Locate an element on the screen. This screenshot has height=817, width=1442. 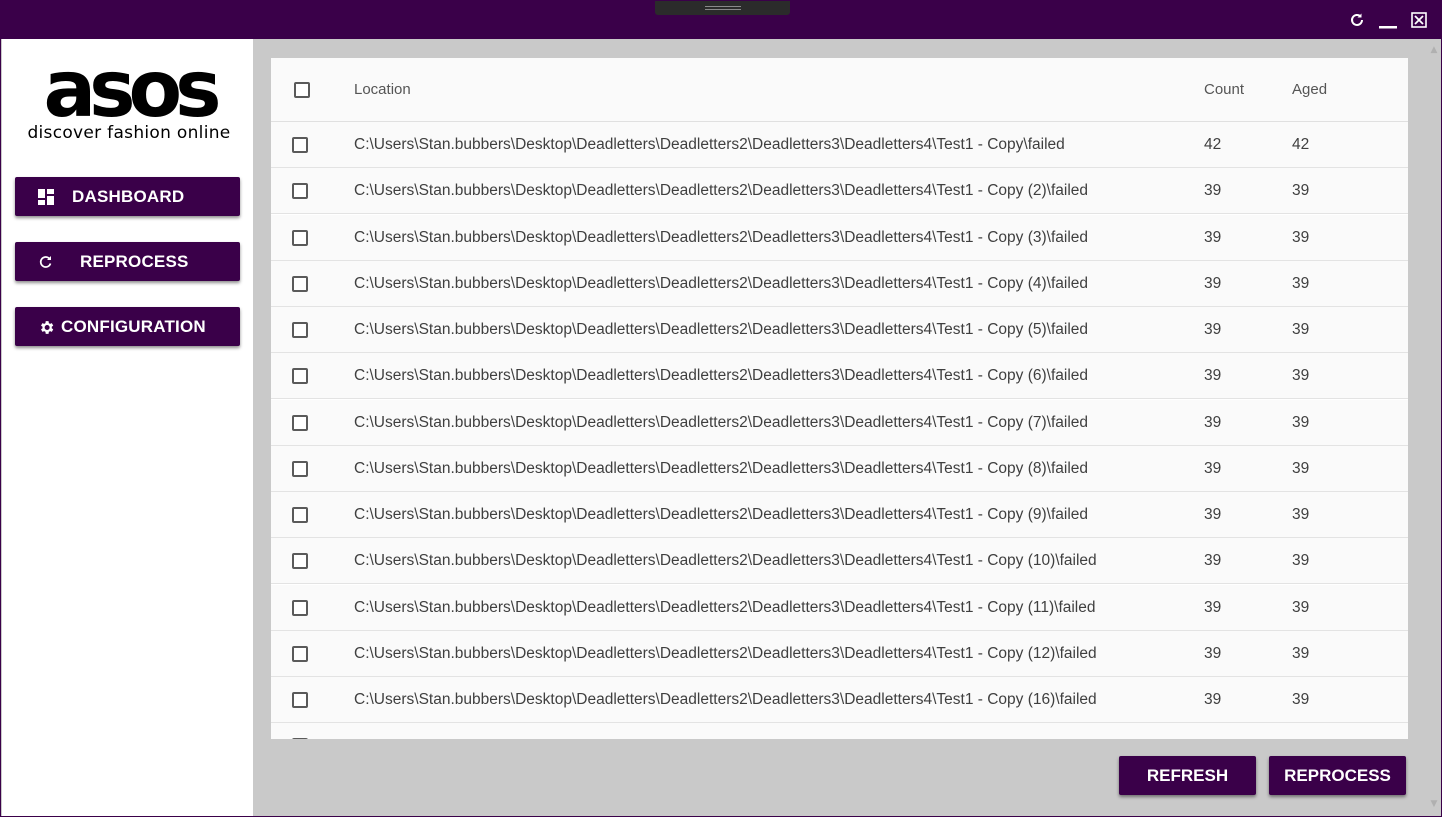
minimize-icon is located at coordinates (1388, 20).